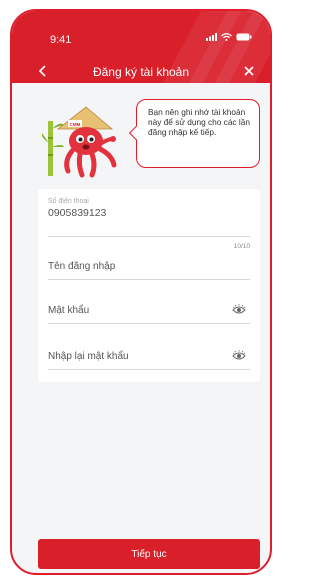 This screenshot has height=581, width=320. I want to click on username-input: Tên đăng nhập, so click(149, 266).